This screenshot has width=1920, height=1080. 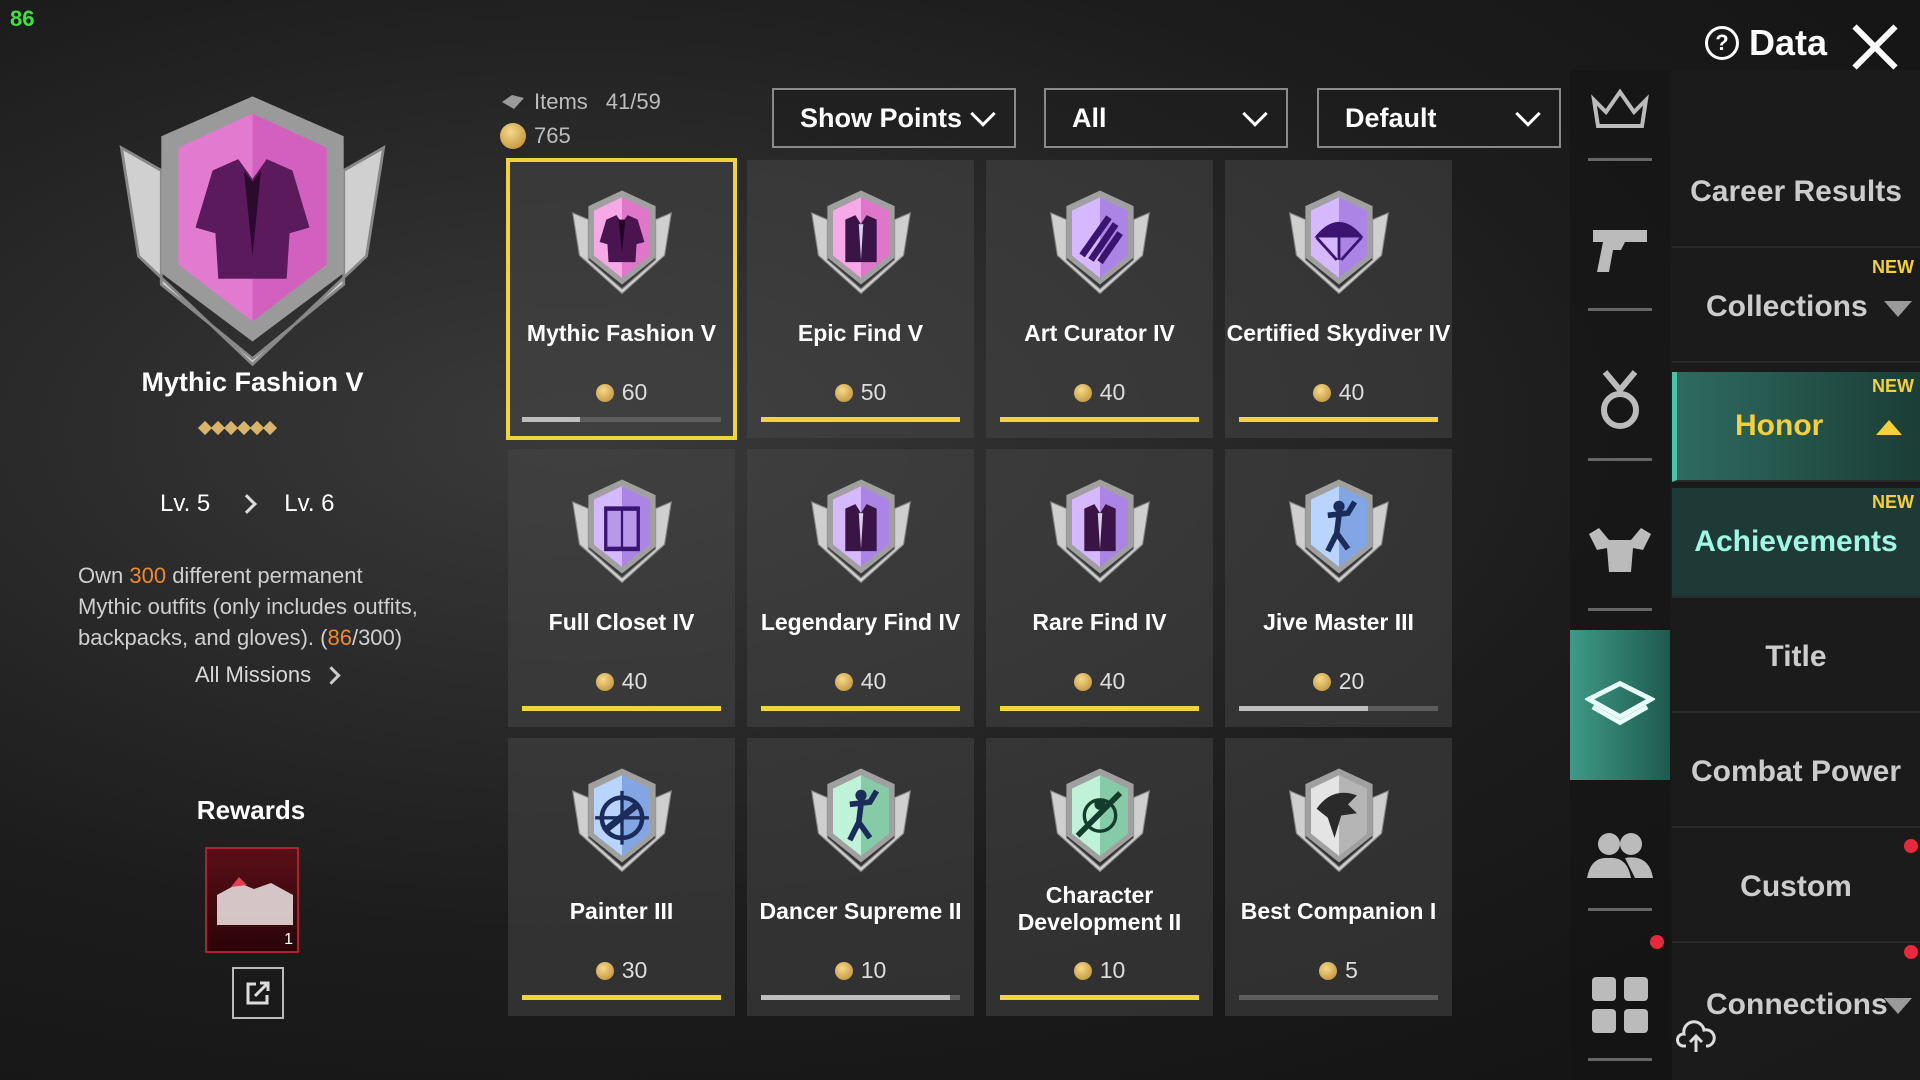 I want to click on achievement-card: Legendary Find IV 40, so click(x=860, y=588).